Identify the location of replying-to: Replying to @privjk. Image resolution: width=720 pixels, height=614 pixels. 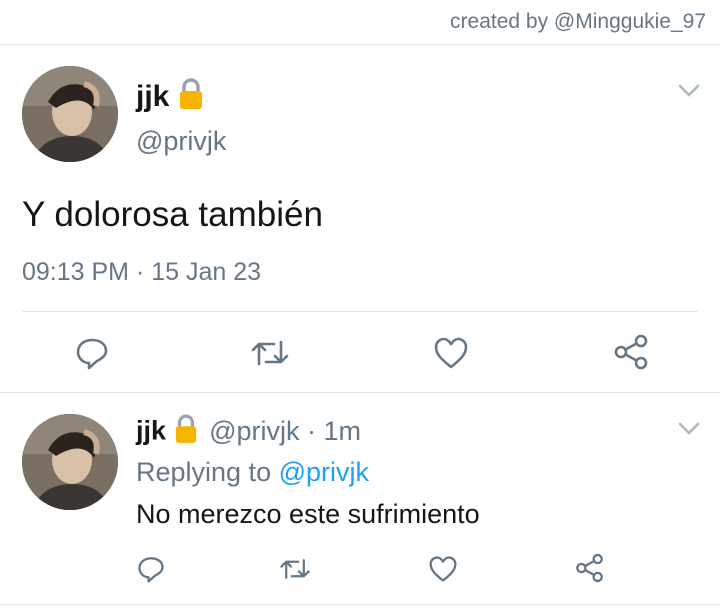
(252, 472).